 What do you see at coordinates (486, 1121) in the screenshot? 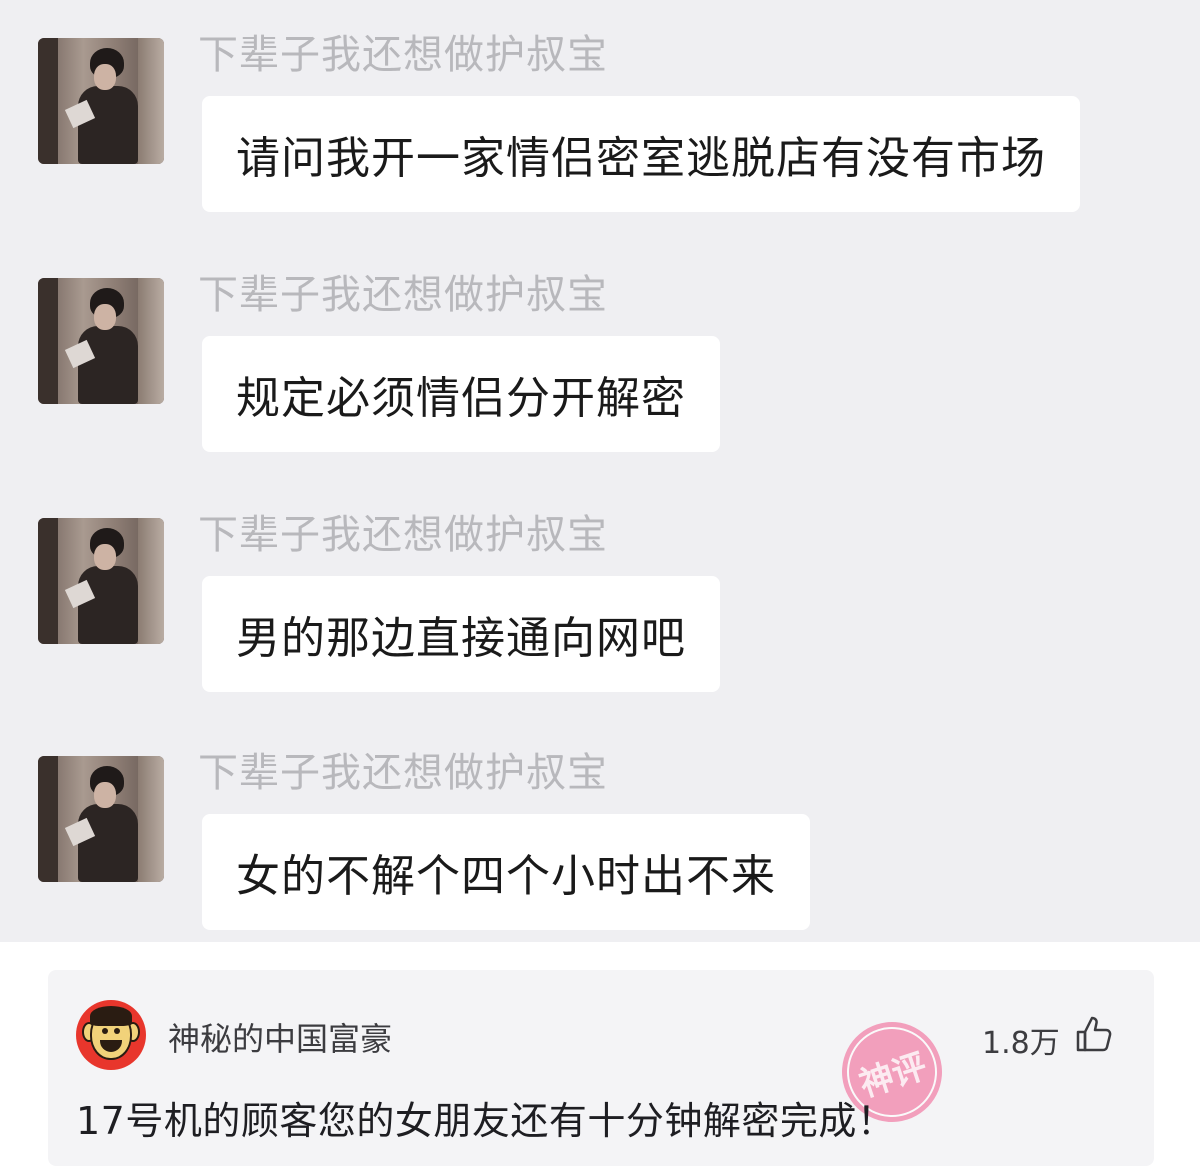
I see `comment-text: 17号机的顾客您的女朋友还有十分钟解密完成！` at bounding box center [486, 1121].